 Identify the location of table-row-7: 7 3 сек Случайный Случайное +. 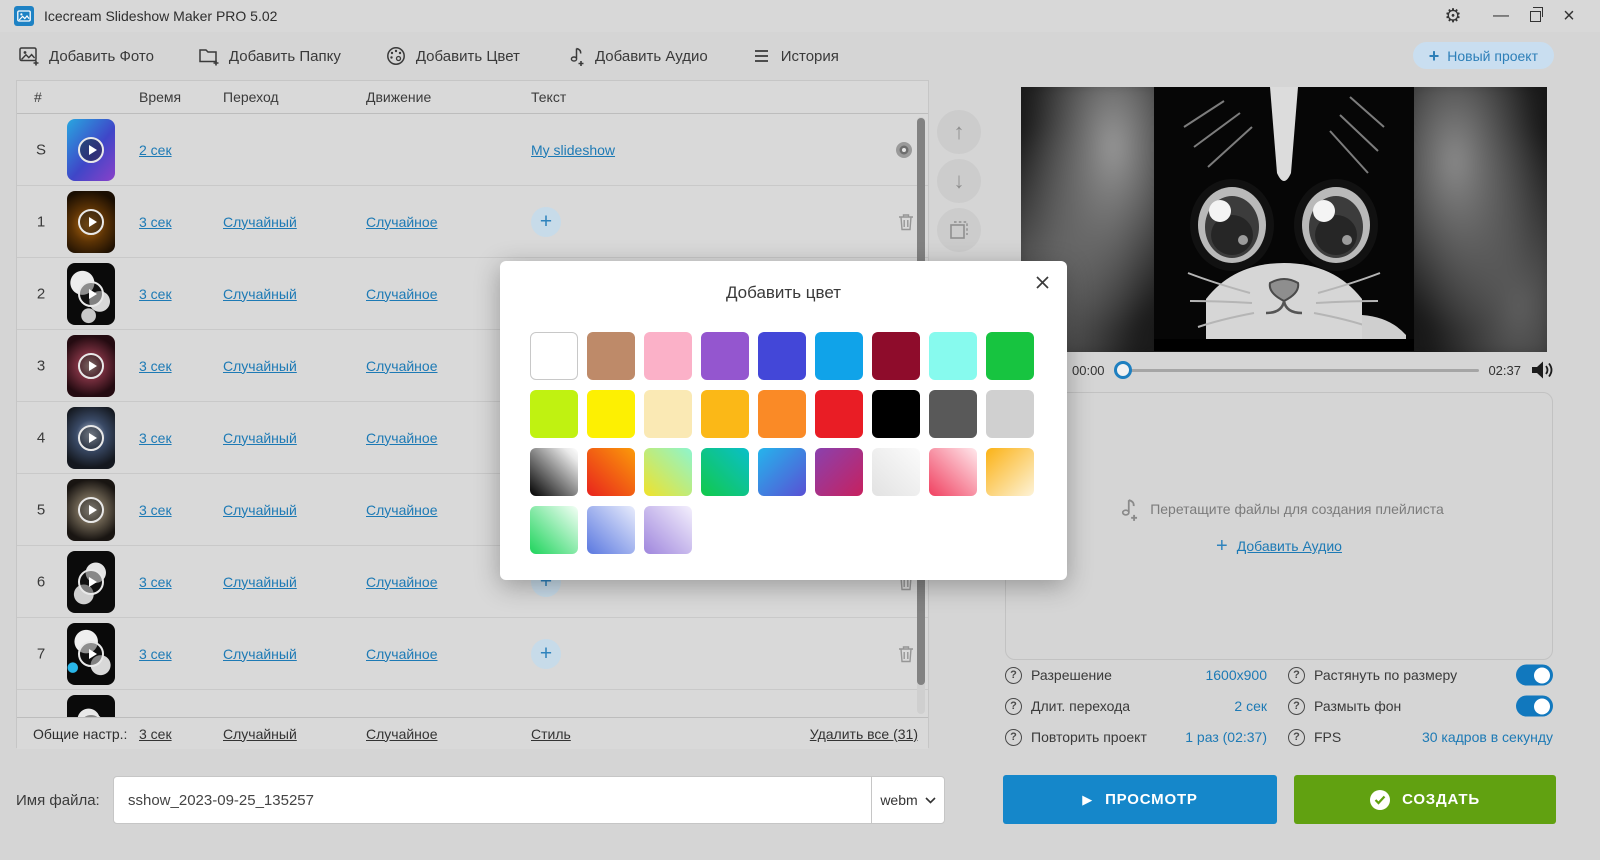
(472, 654).